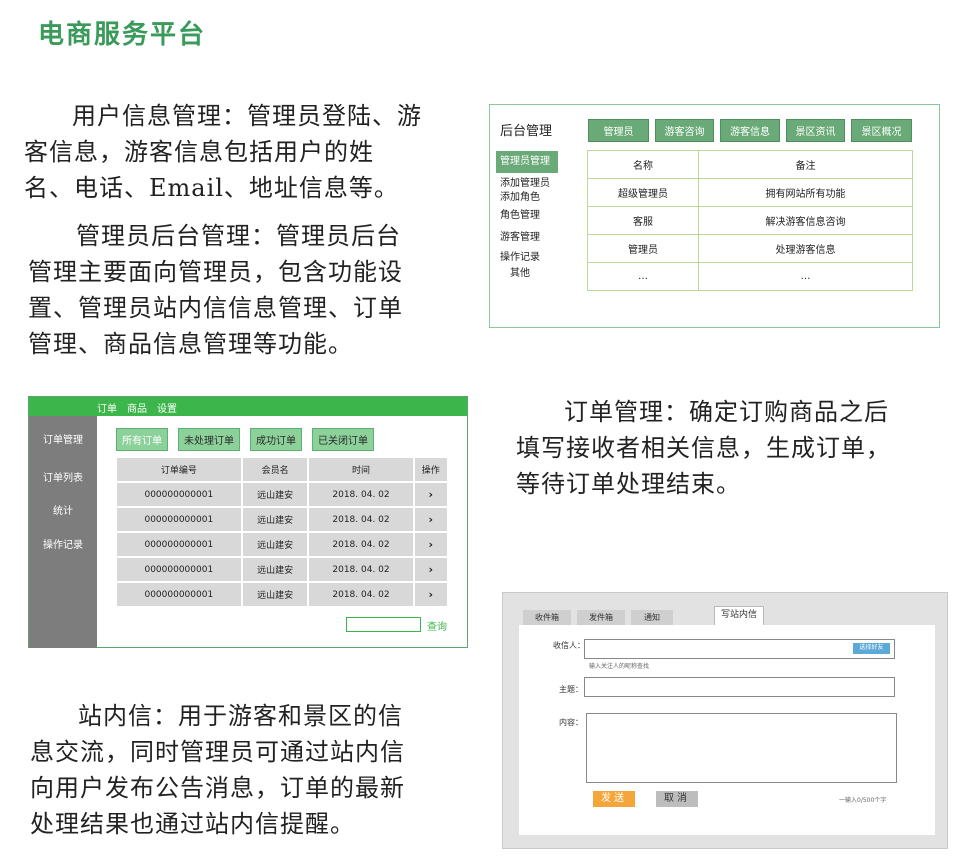  I want to click on table-cell: 管理员, so click(643, 248).